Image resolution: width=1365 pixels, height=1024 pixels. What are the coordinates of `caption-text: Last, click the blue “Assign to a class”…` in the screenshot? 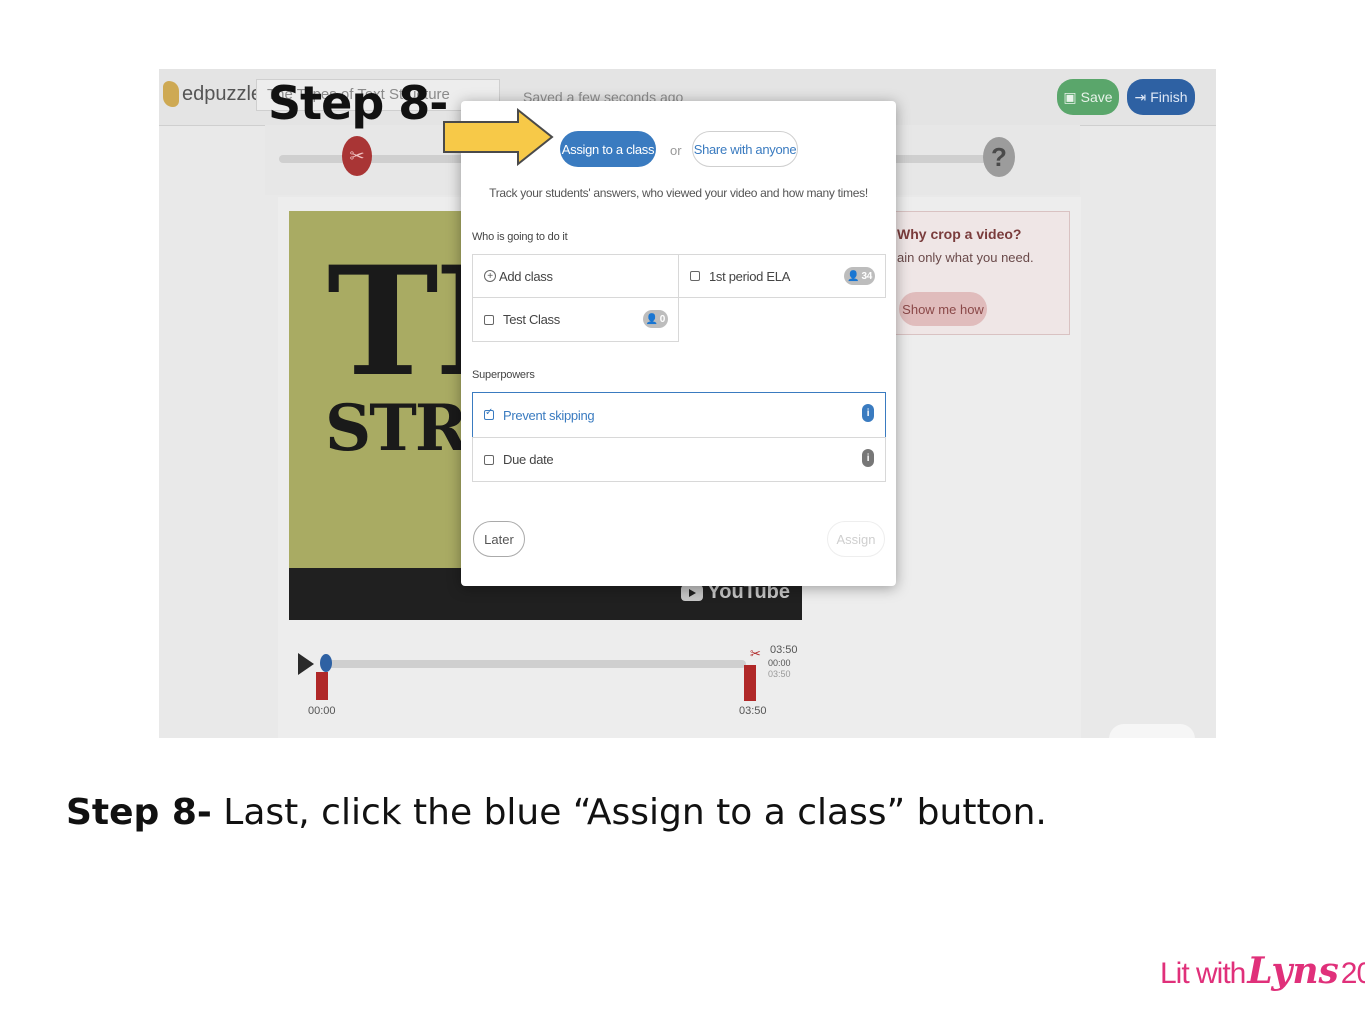 It's located at (629, 812).